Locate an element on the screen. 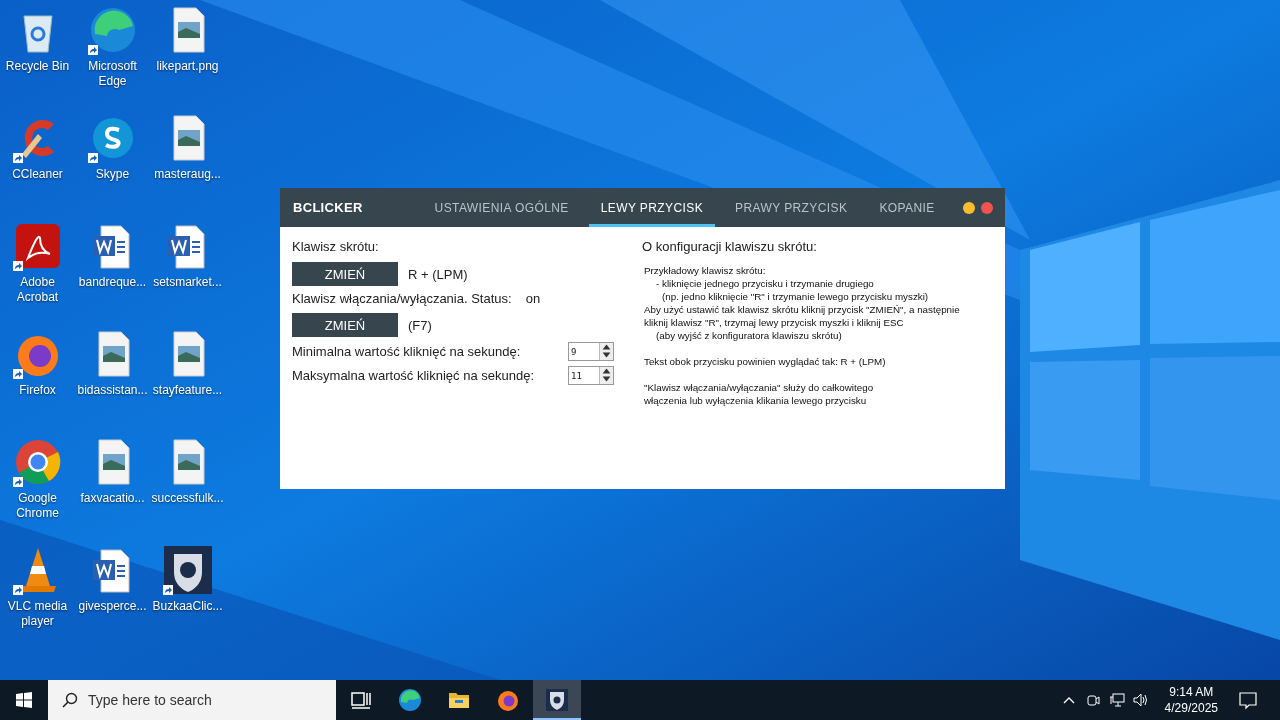  toggle-key-value: (F7) is located at coordinates (420, 325).